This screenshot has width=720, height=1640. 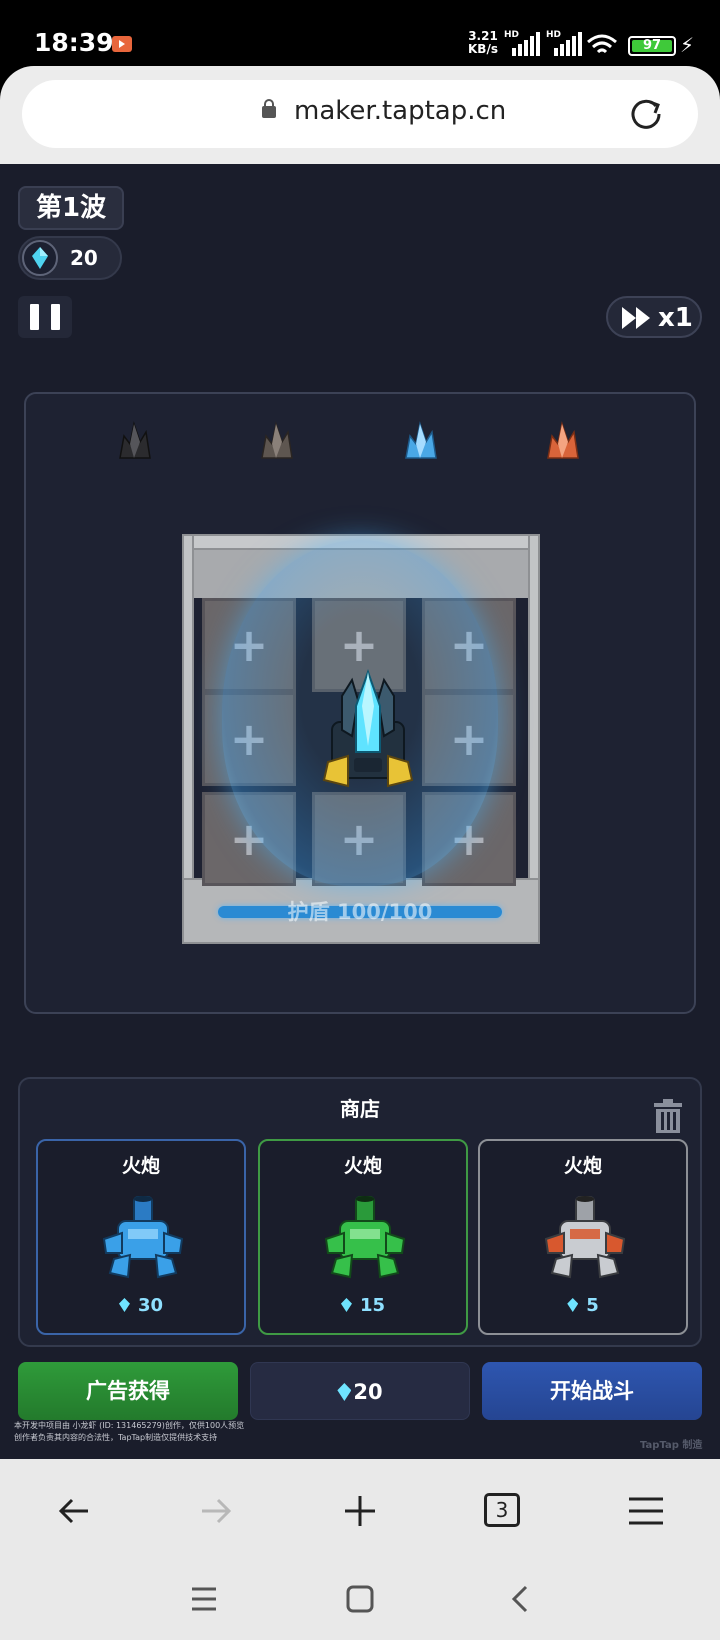 I want to click on watch-ad-button: 广告获得, so click(x=128, y=1391).